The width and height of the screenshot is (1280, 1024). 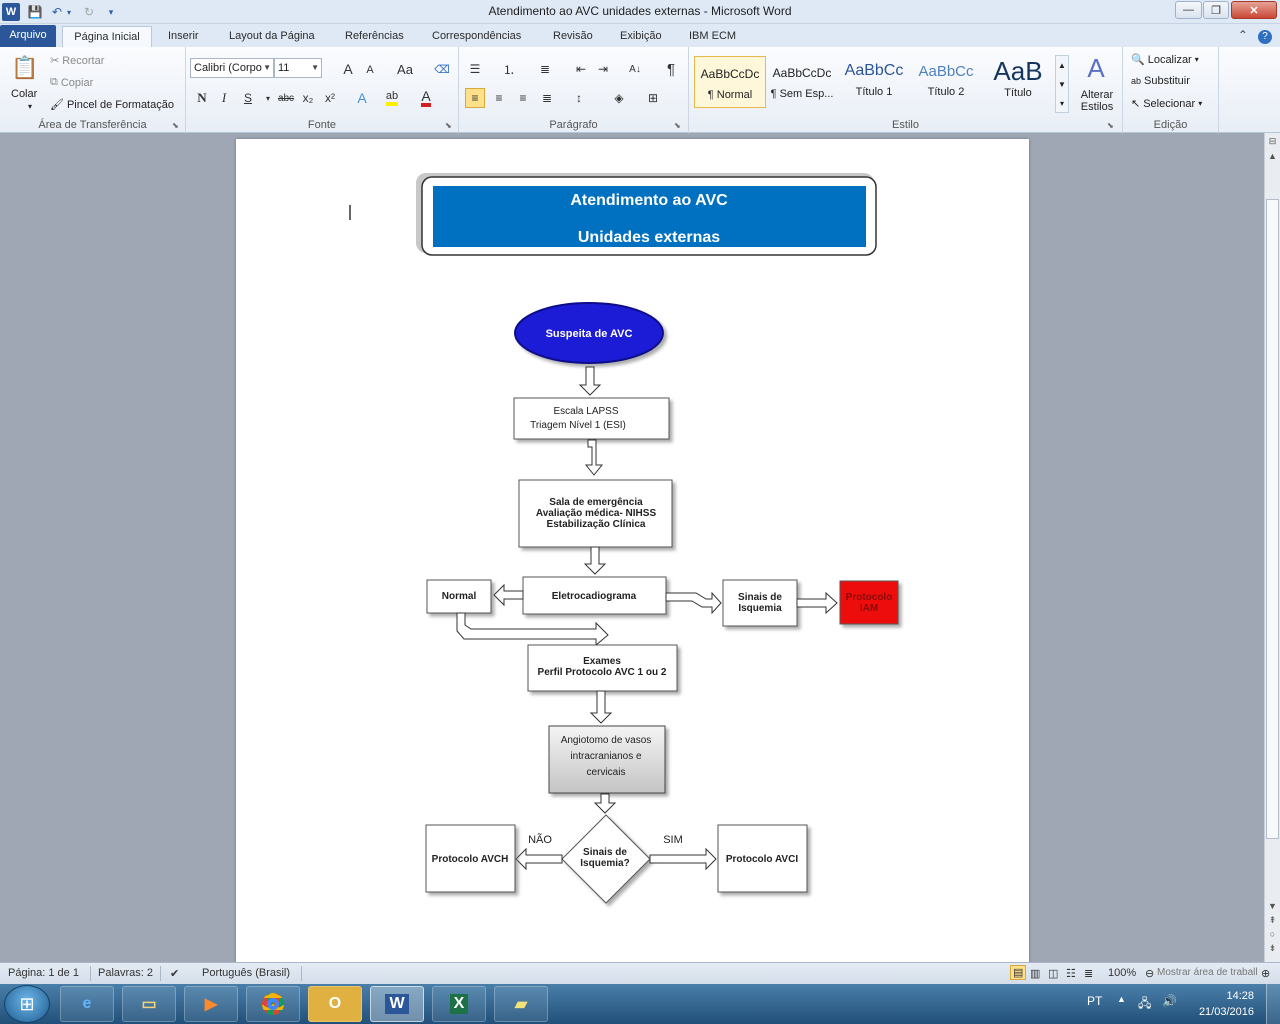 I want to click on taskbar-outlook: O, so click(x=335, y=1004).